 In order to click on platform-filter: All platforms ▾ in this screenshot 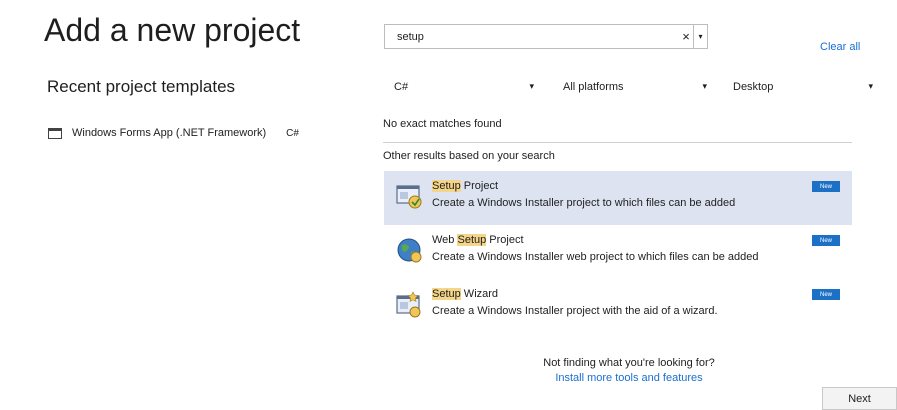, I will do `click(635, 90)`.